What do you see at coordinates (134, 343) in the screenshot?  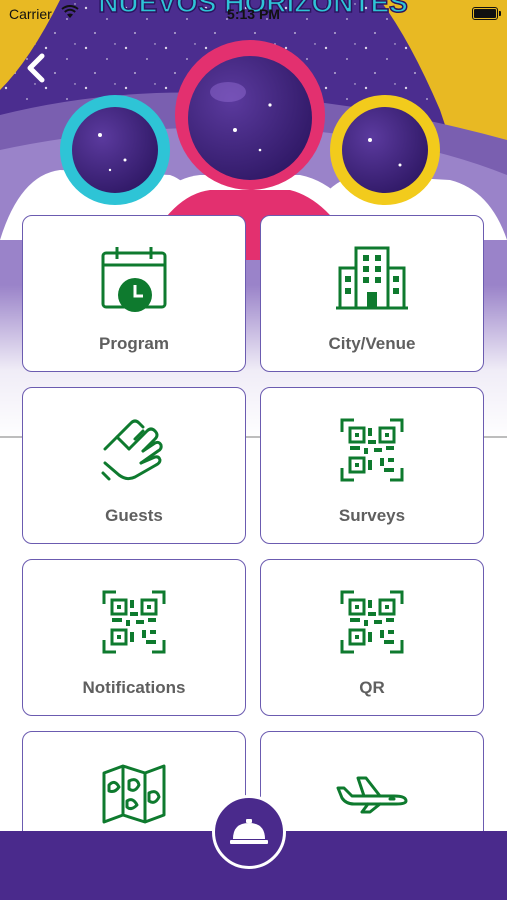 I see `menu-tile-label: Program` at bounding box center [134, 343].